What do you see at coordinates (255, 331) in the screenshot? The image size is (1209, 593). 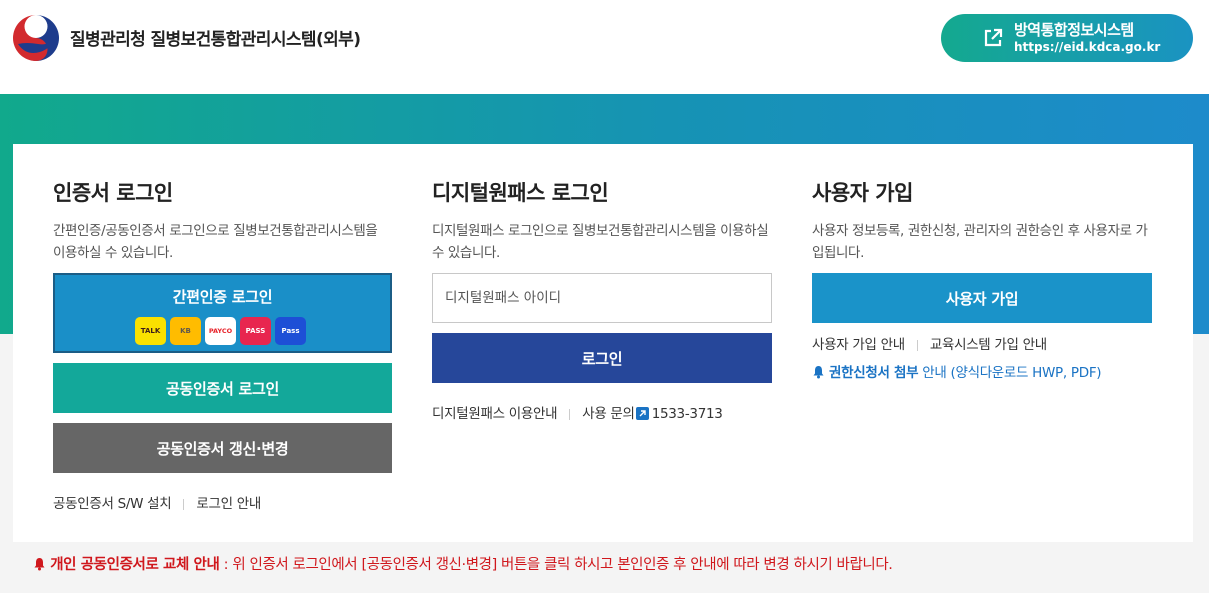 I see `pass-icon: PASS` at bounding box center [255, 331].